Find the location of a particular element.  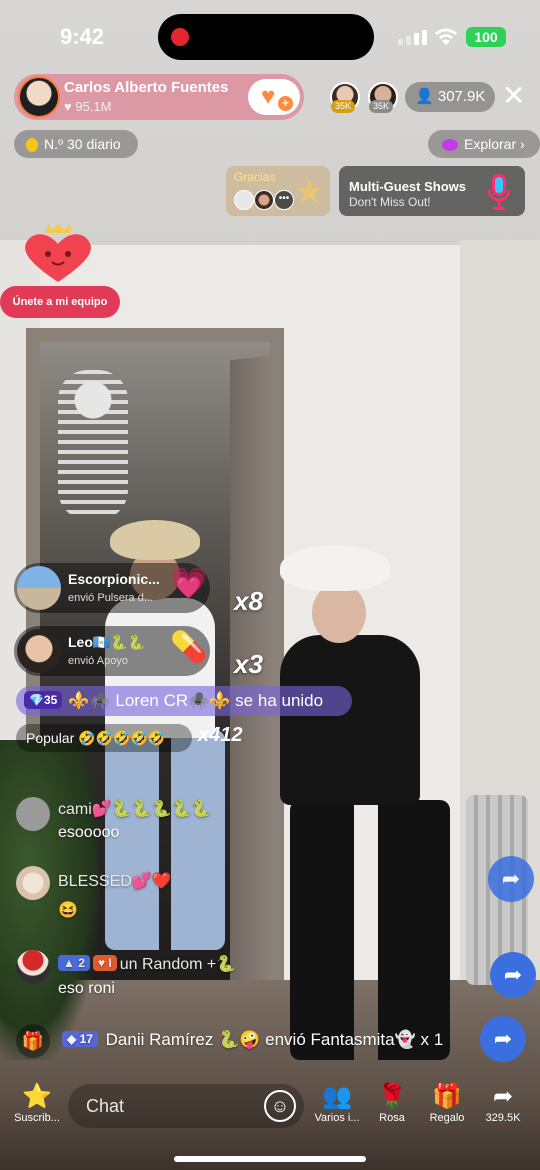

joined-text: ⚜️🕷️ Loren CR🕷️⚜️ se ha unido is located at coordinates (196, 700).